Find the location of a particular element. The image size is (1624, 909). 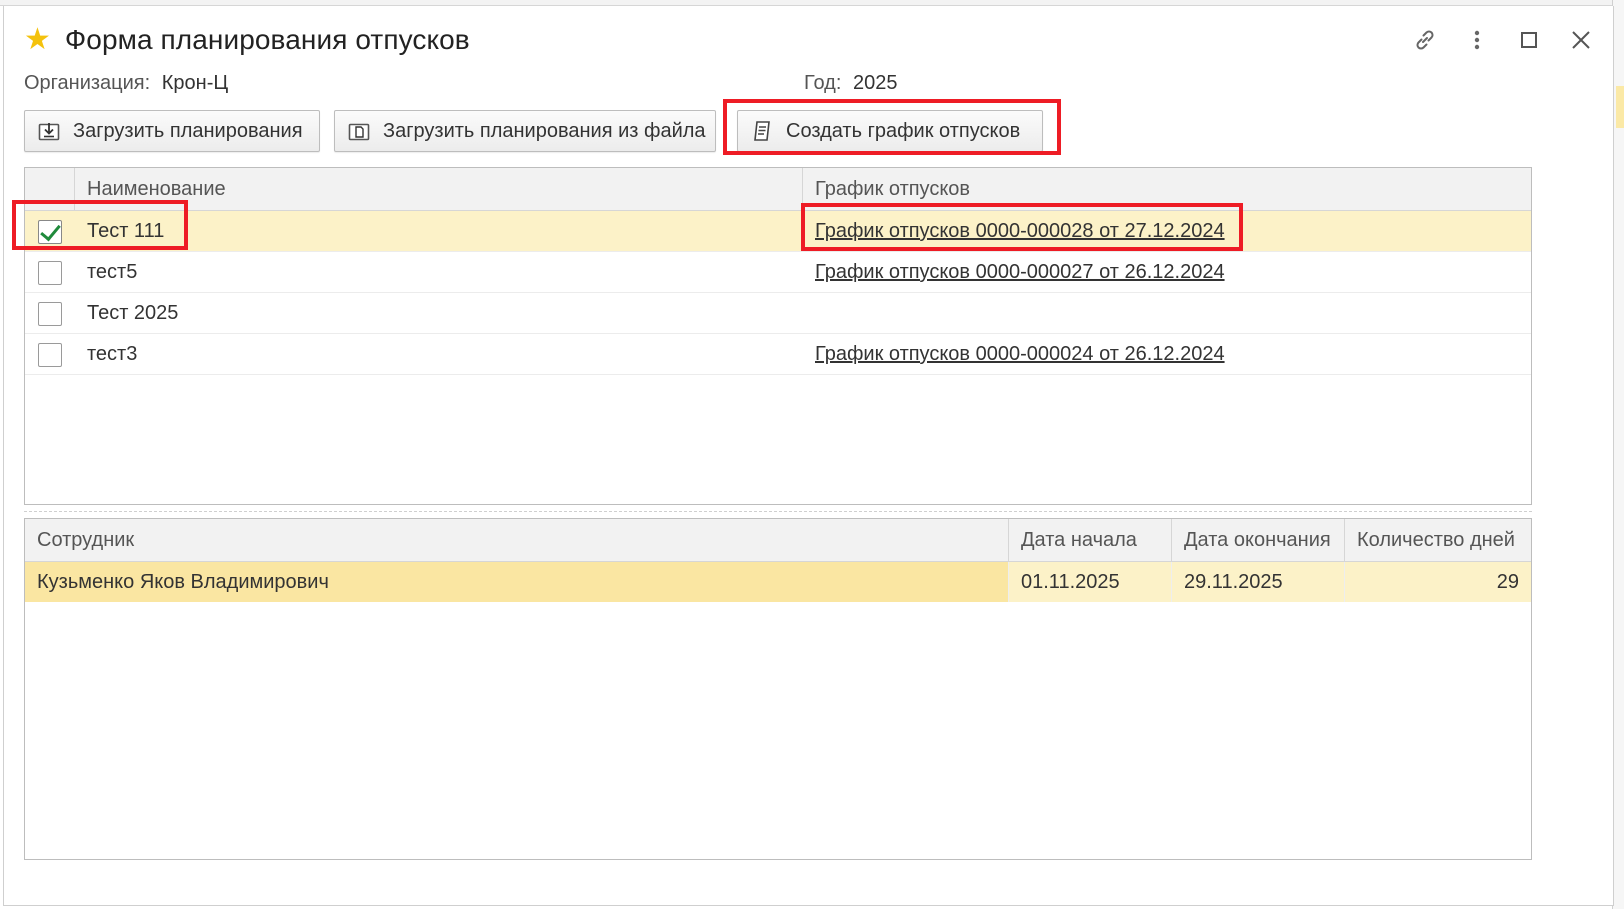

organization-value: Крон-Ц is located at coordinates (195, 83).